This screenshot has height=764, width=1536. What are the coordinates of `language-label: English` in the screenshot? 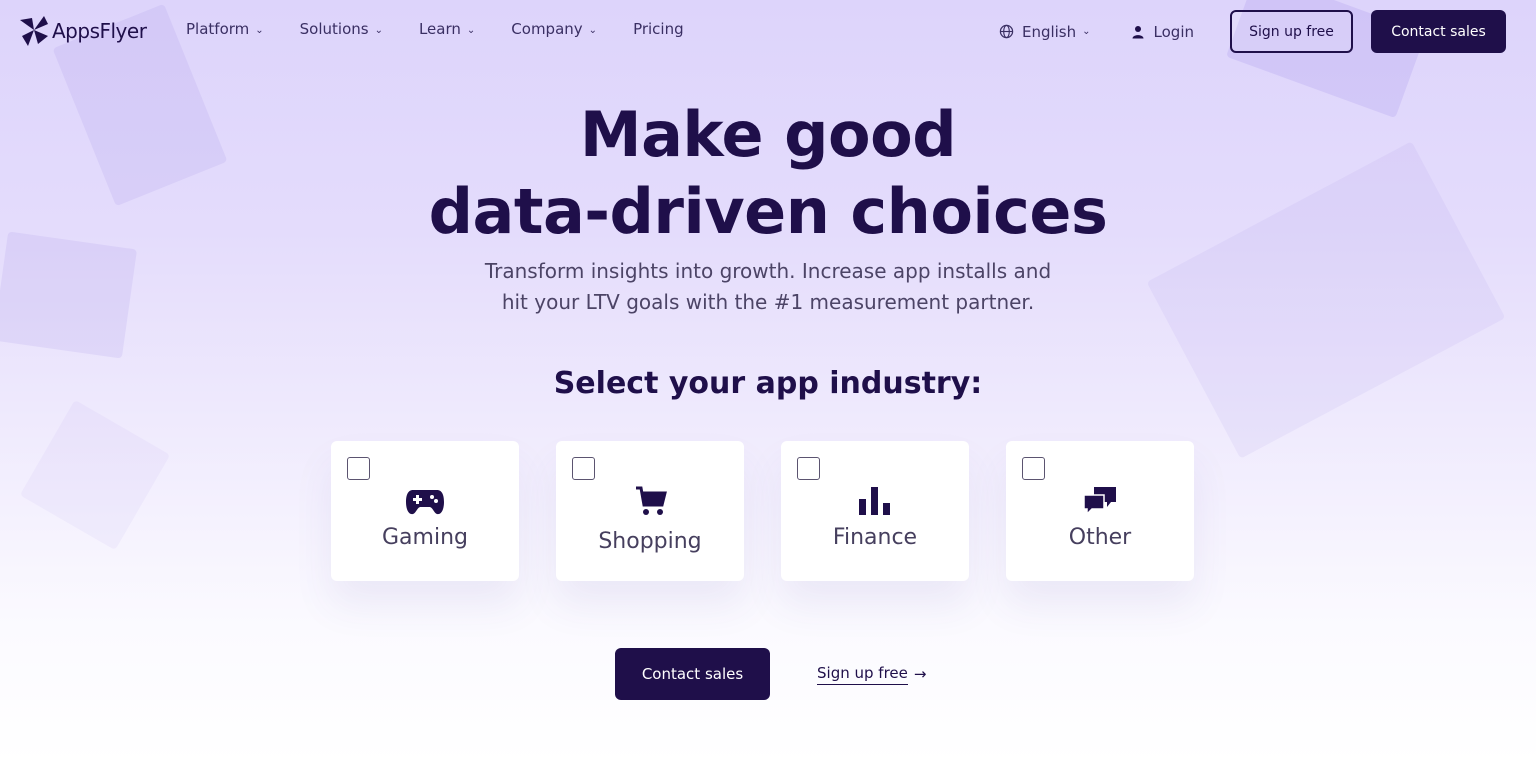 It's located at (1049, 31).